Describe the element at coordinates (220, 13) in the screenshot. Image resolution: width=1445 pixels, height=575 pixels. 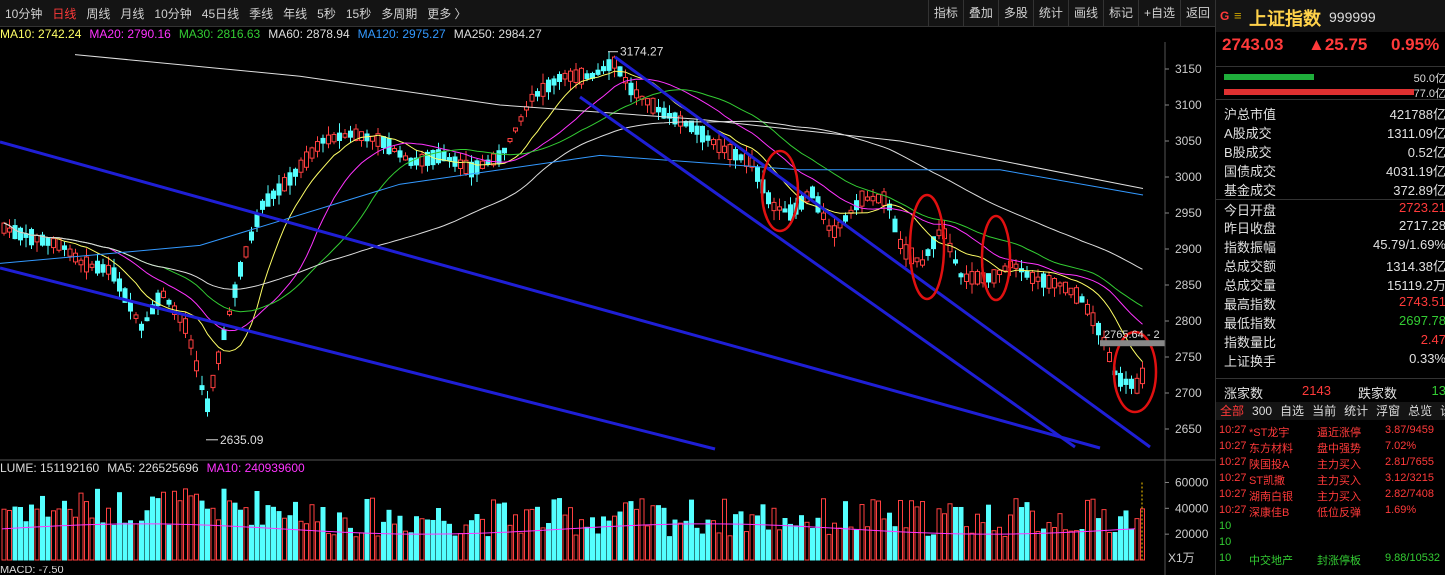
I see `period-tab: 45日线` at that location.